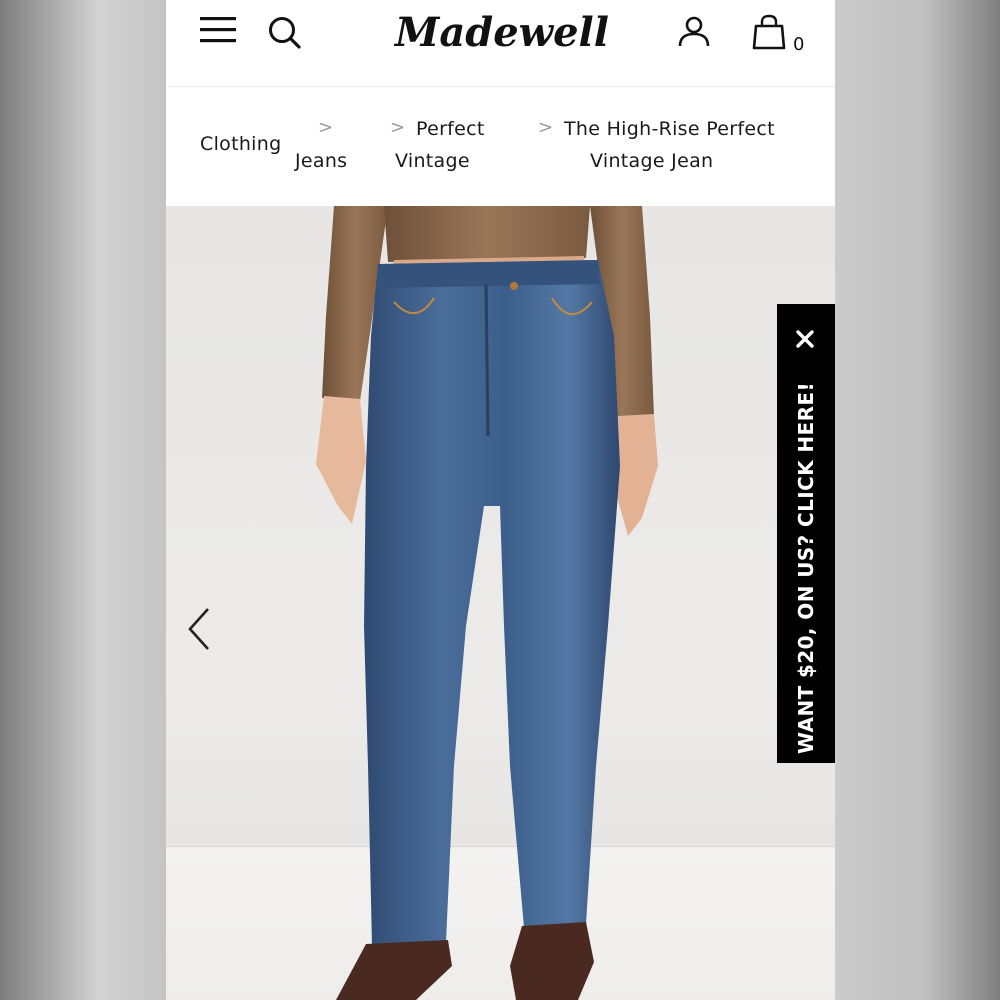 The width and height of the screenshot is (1000, 1000). What do you see at coordinates (450, 129) in the screenshot?
I see `breadcrumb-item-perfect: Perfect` at bounding box center [450, 129].